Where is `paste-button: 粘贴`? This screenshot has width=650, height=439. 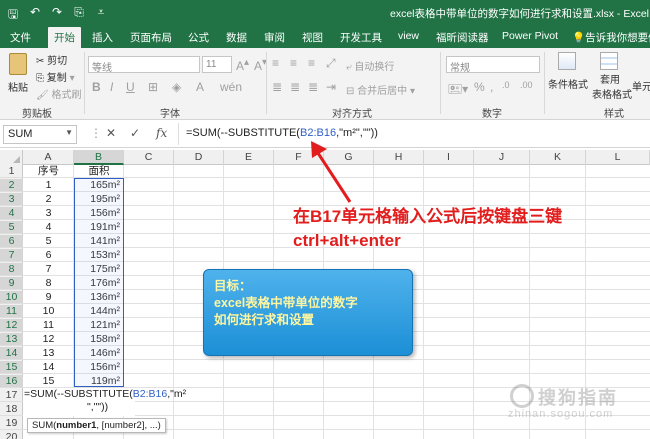
paste-button: 粘贴 is located at coordinates (18, 72).